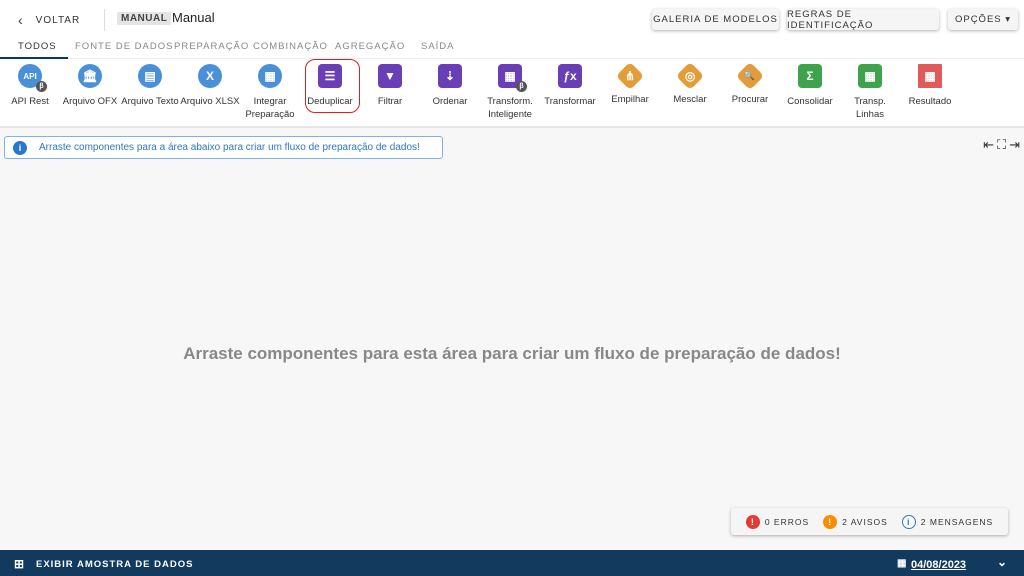 This screenshot has width=1024, height=576. I want to click on component-label: Arquivo Texto, so click(150, 101).